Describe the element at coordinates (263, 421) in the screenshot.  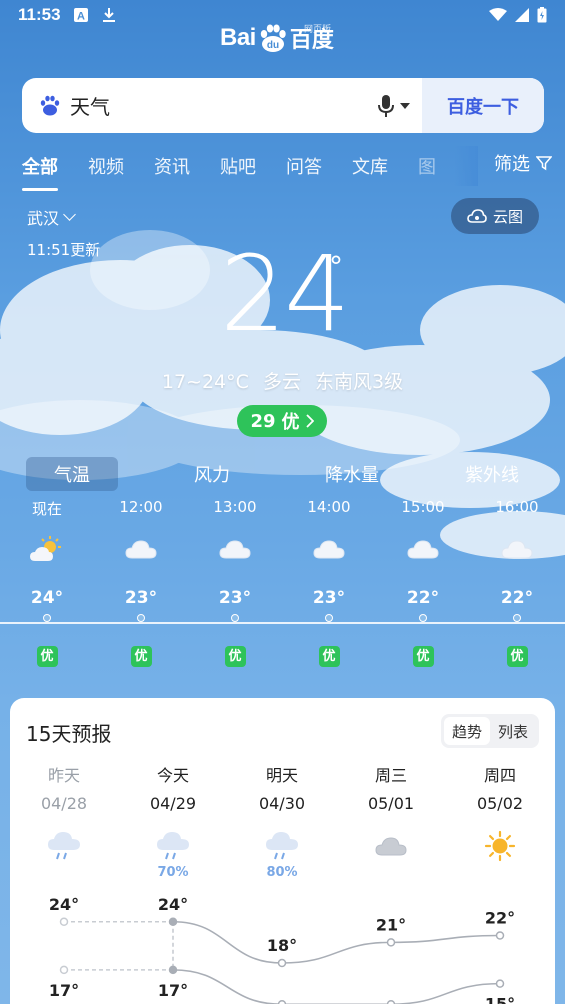
I see `aqi-value: 29` at that location.